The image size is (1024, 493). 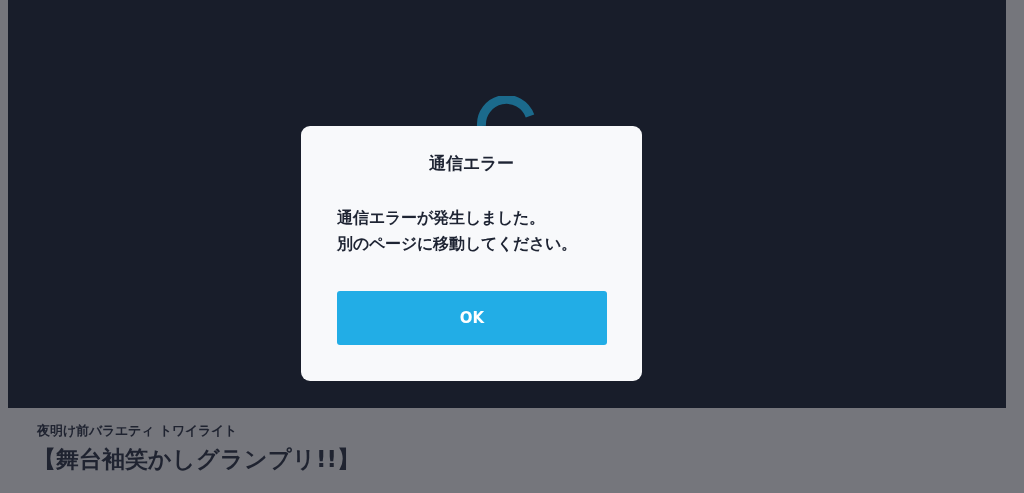 What do you see at coordinates (457, 231) in the screenshot?
I see `error-message: 通信エラーが発生しました。 別のページに移動してください。` at bounding box center [457, 231].